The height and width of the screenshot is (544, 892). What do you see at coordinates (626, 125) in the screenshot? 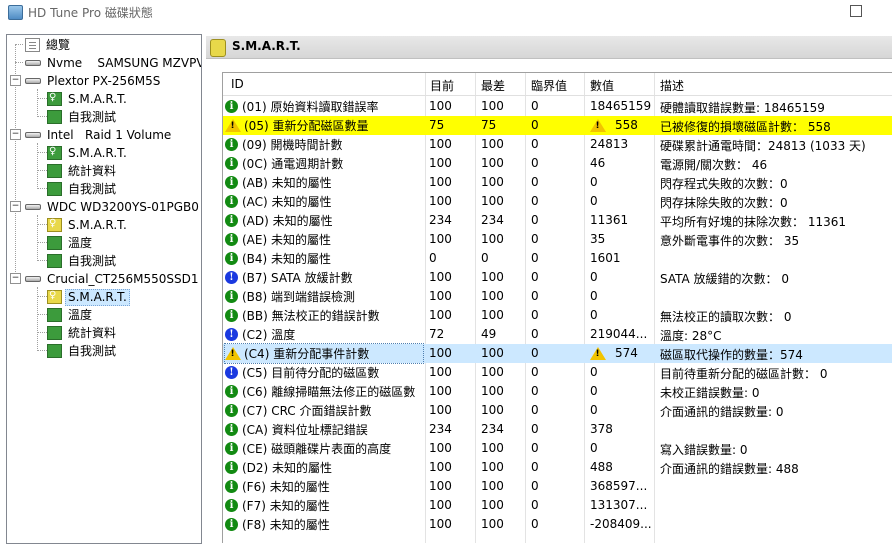
I see `cell-value-text: 558` at bounding box center [626, 125].